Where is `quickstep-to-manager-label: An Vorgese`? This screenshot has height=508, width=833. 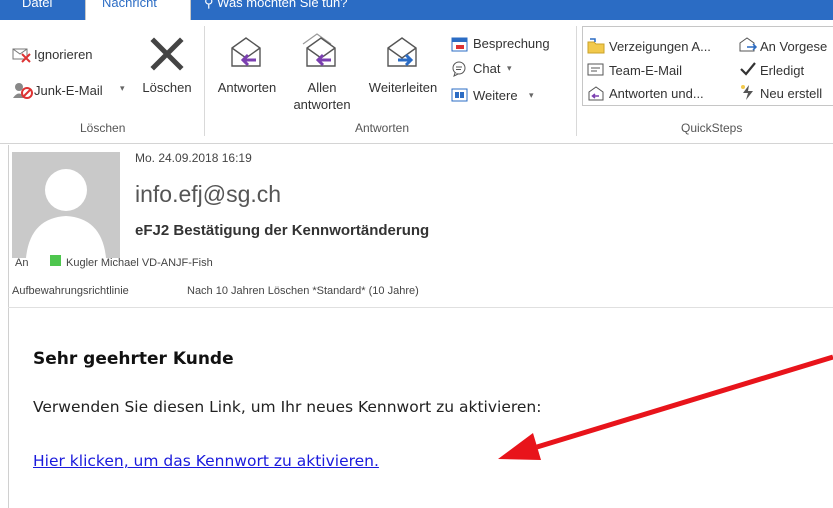 quickstep-to-manager-label: An Vorgese is located at coordinates (794, 46).